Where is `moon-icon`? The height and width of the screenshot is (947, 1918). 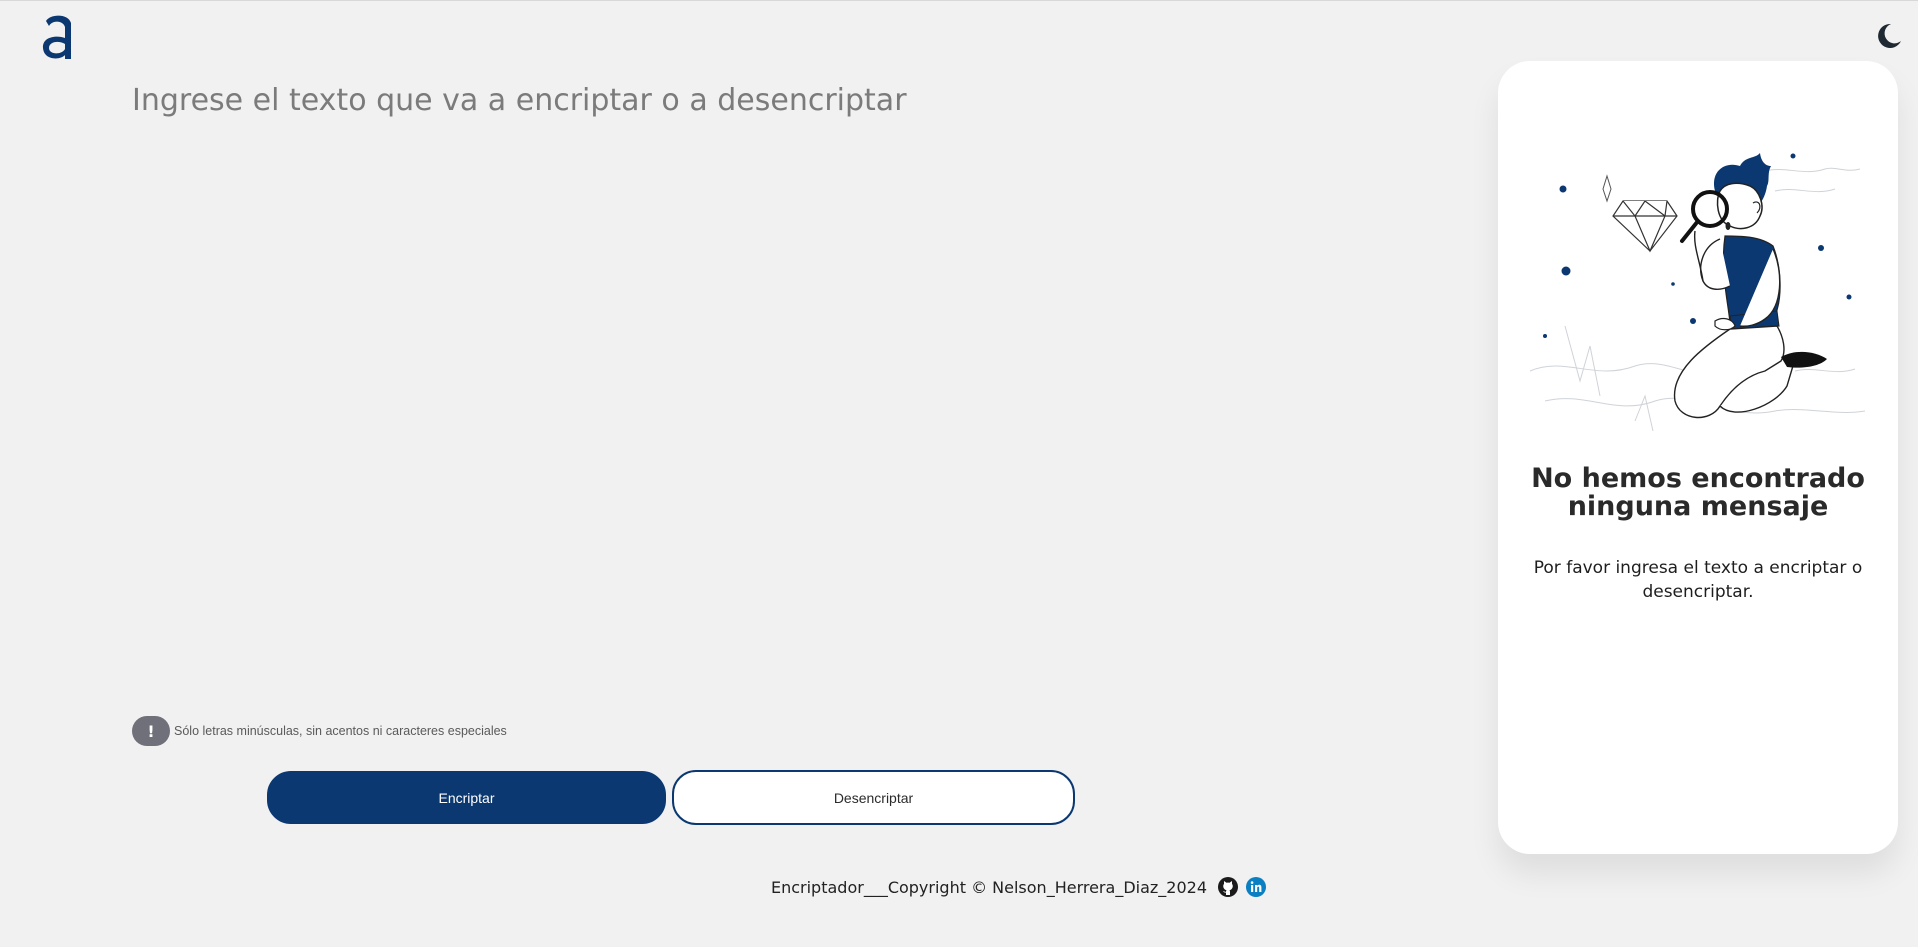
moon-icon is located at coordinates (1888, 36).